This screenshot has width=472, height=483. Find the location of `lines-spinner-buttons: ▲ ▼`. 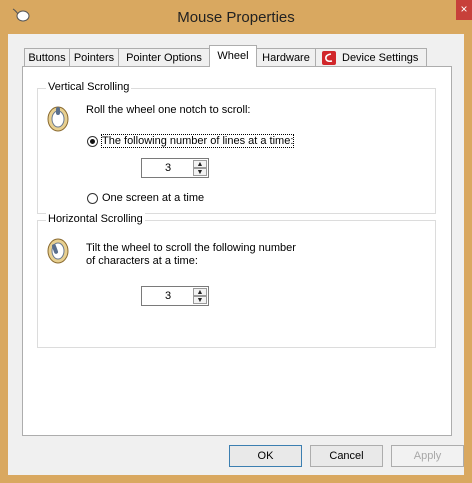

lines-spinner-buttons: ▲ ▼ is located at coordinates (200, 168).